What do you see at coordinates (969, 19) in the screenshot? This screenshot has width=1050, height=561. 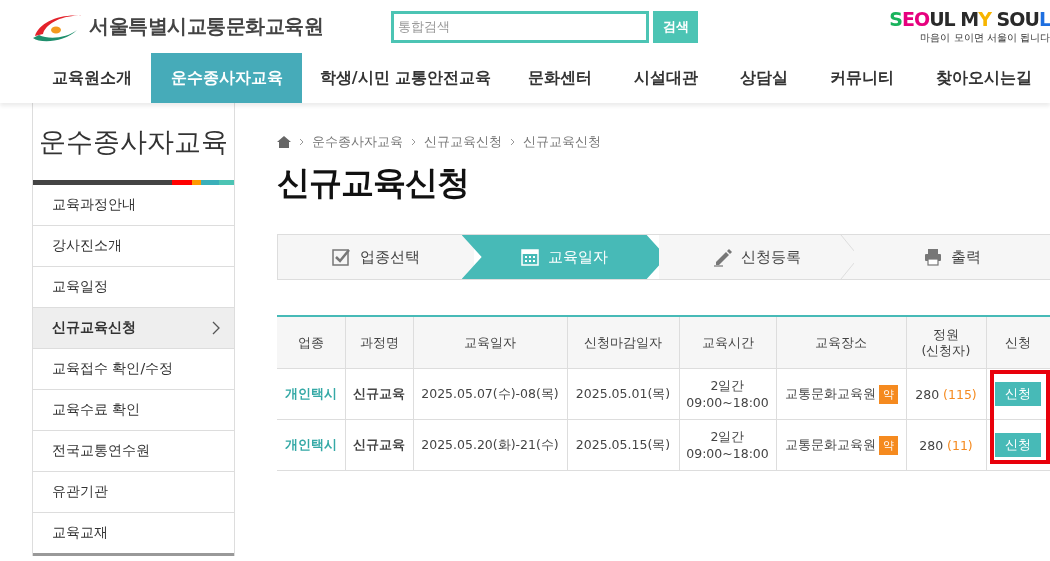 I see `slogan-logo: SEOUL MY SOUL` at bounding box center [969, 19].